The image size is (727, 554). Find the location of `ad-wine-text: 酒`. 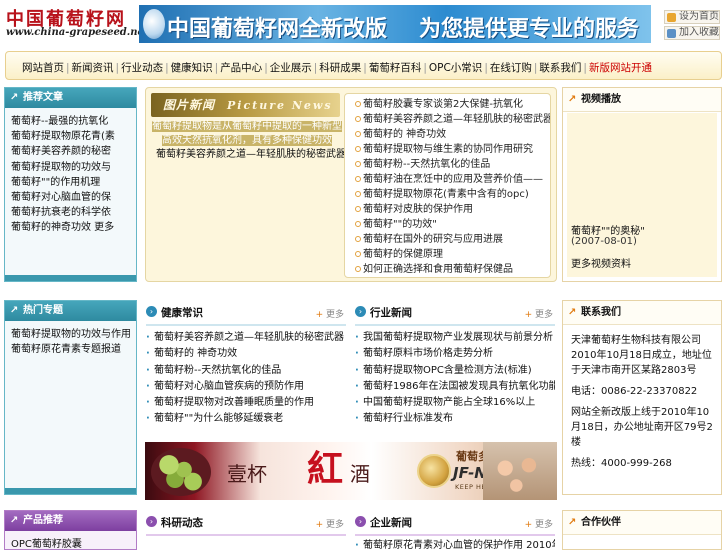

ad-wine-text: 酒 is located at coordinates (360, 474).